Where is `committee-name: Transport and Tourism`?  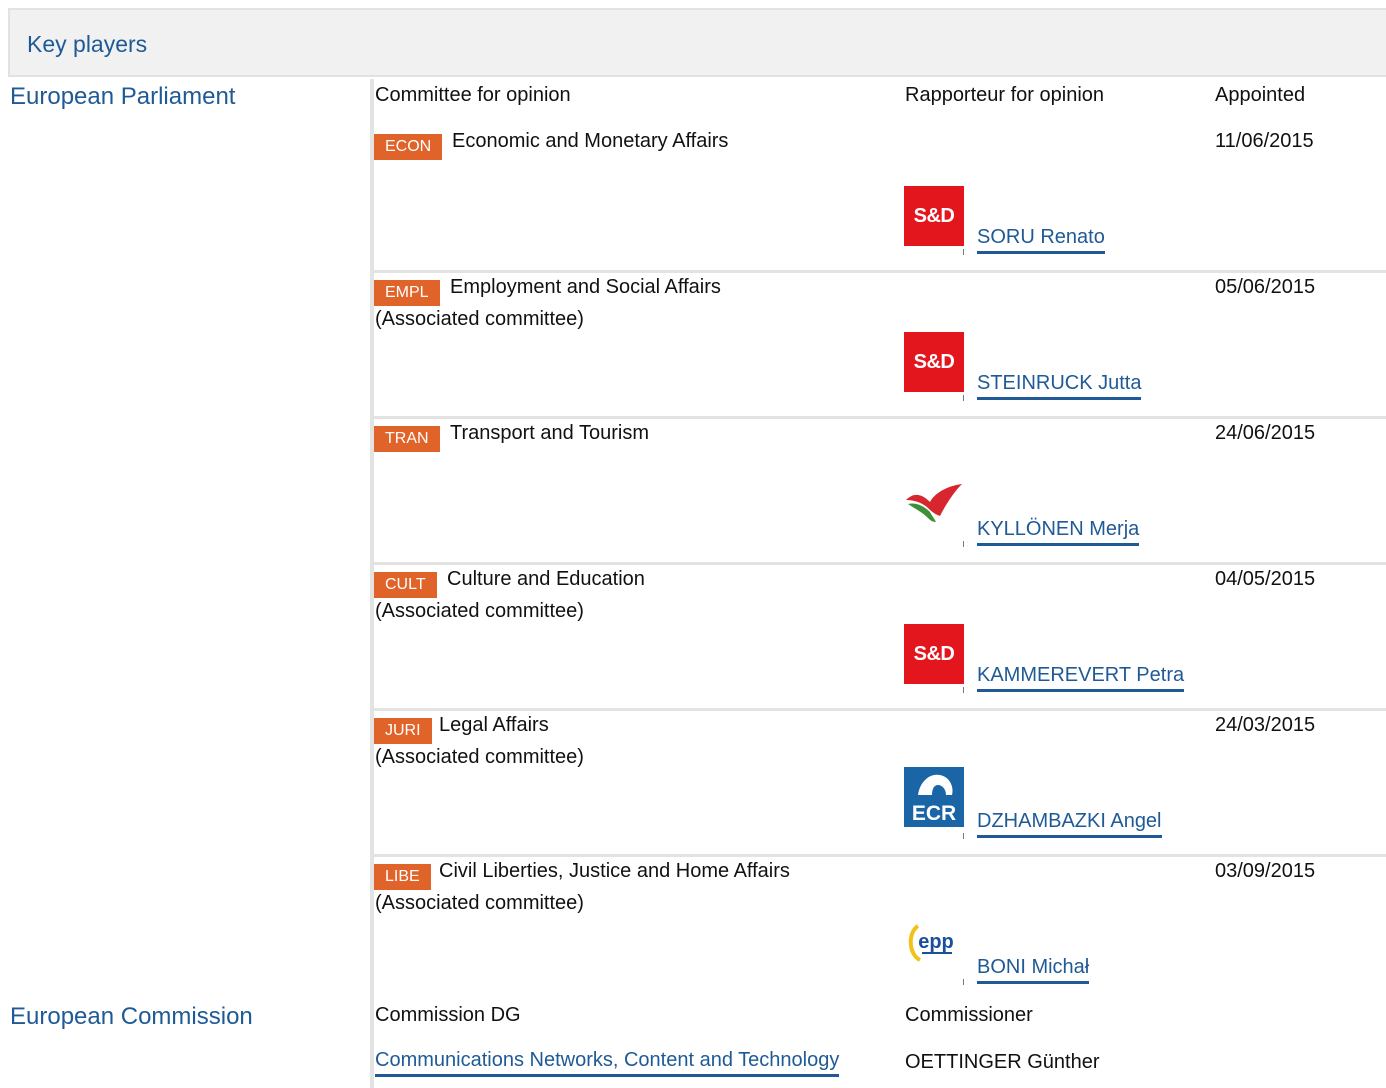
committee-name: Transport and Tourism is located at coordinates (549, 433).